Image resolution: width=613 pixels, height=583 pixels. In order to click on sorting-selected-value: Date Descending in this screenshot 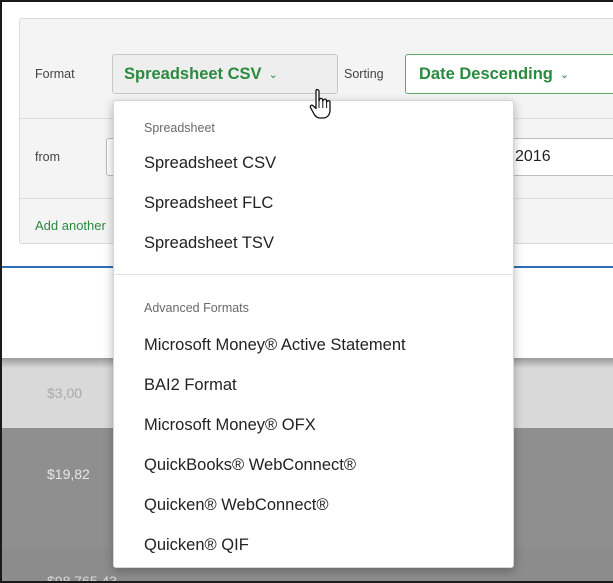, I will do `click(486, 73)`.